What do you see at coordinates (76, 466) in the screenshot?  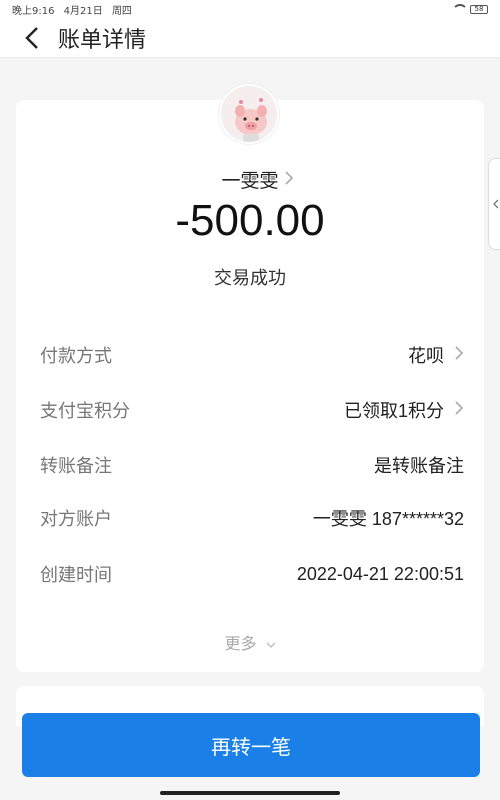 I see `detail-label: 转账备注` at bounding box center [76, 466].